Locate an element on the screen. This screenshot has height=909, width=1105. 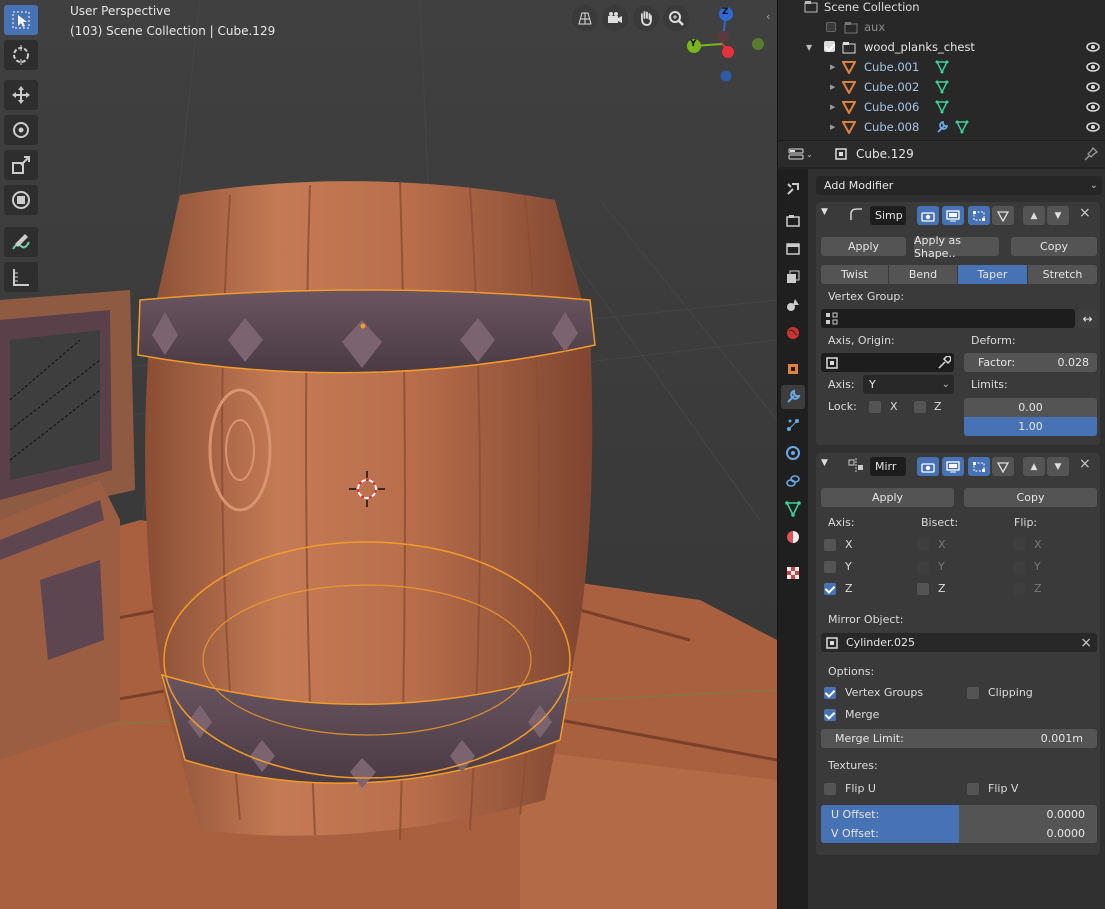
outliner-row-cube-006: ▶ Cube.006 is located at coordinates (941, 107).